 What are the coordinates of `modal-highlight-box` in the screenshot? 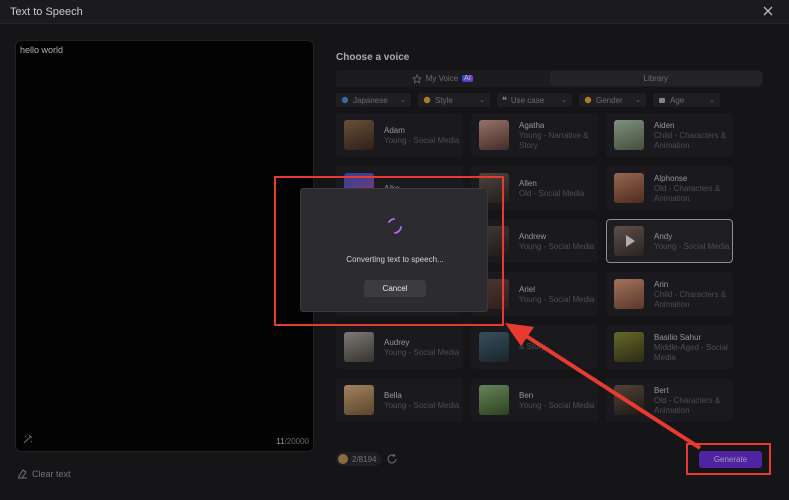 It's located at (389, 251).